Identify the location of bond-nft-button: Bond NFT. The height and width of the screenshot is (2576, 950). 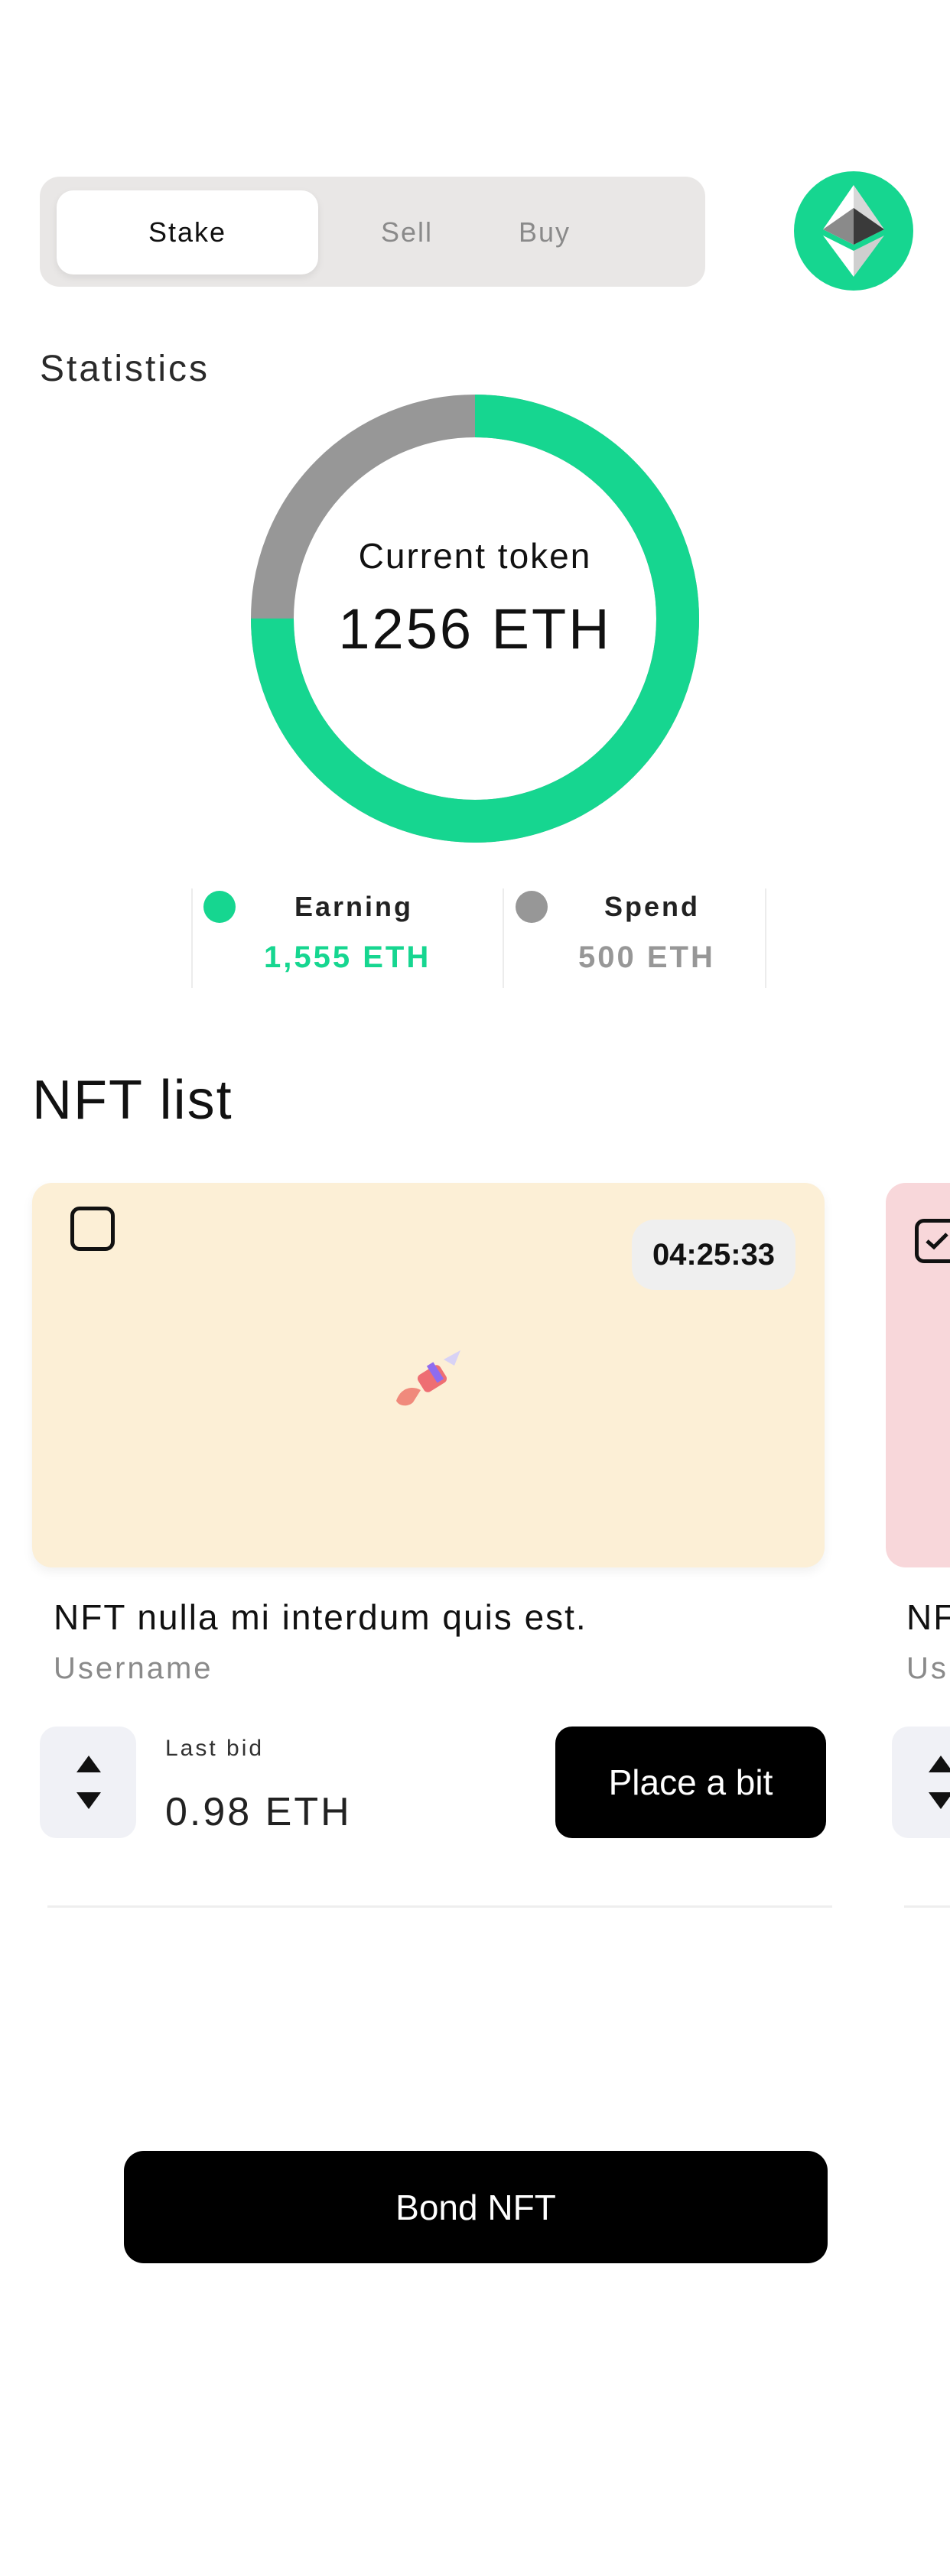
(476, 2207).